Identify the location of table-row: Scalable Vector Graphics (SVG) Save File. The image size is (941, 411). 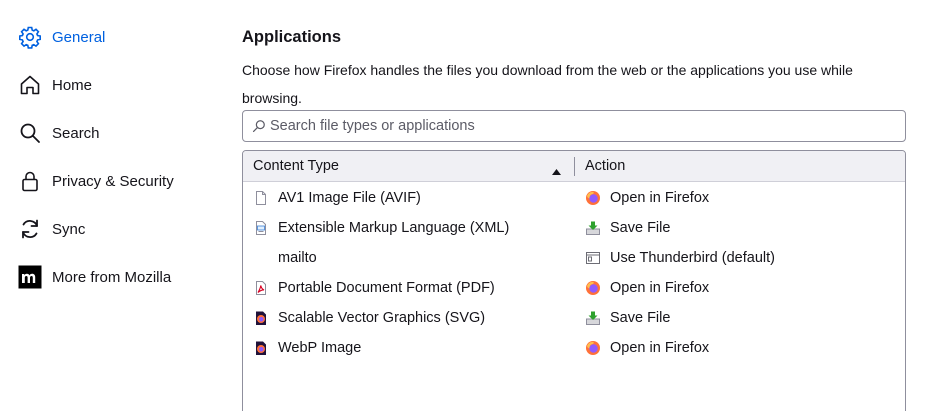
(574, 318).